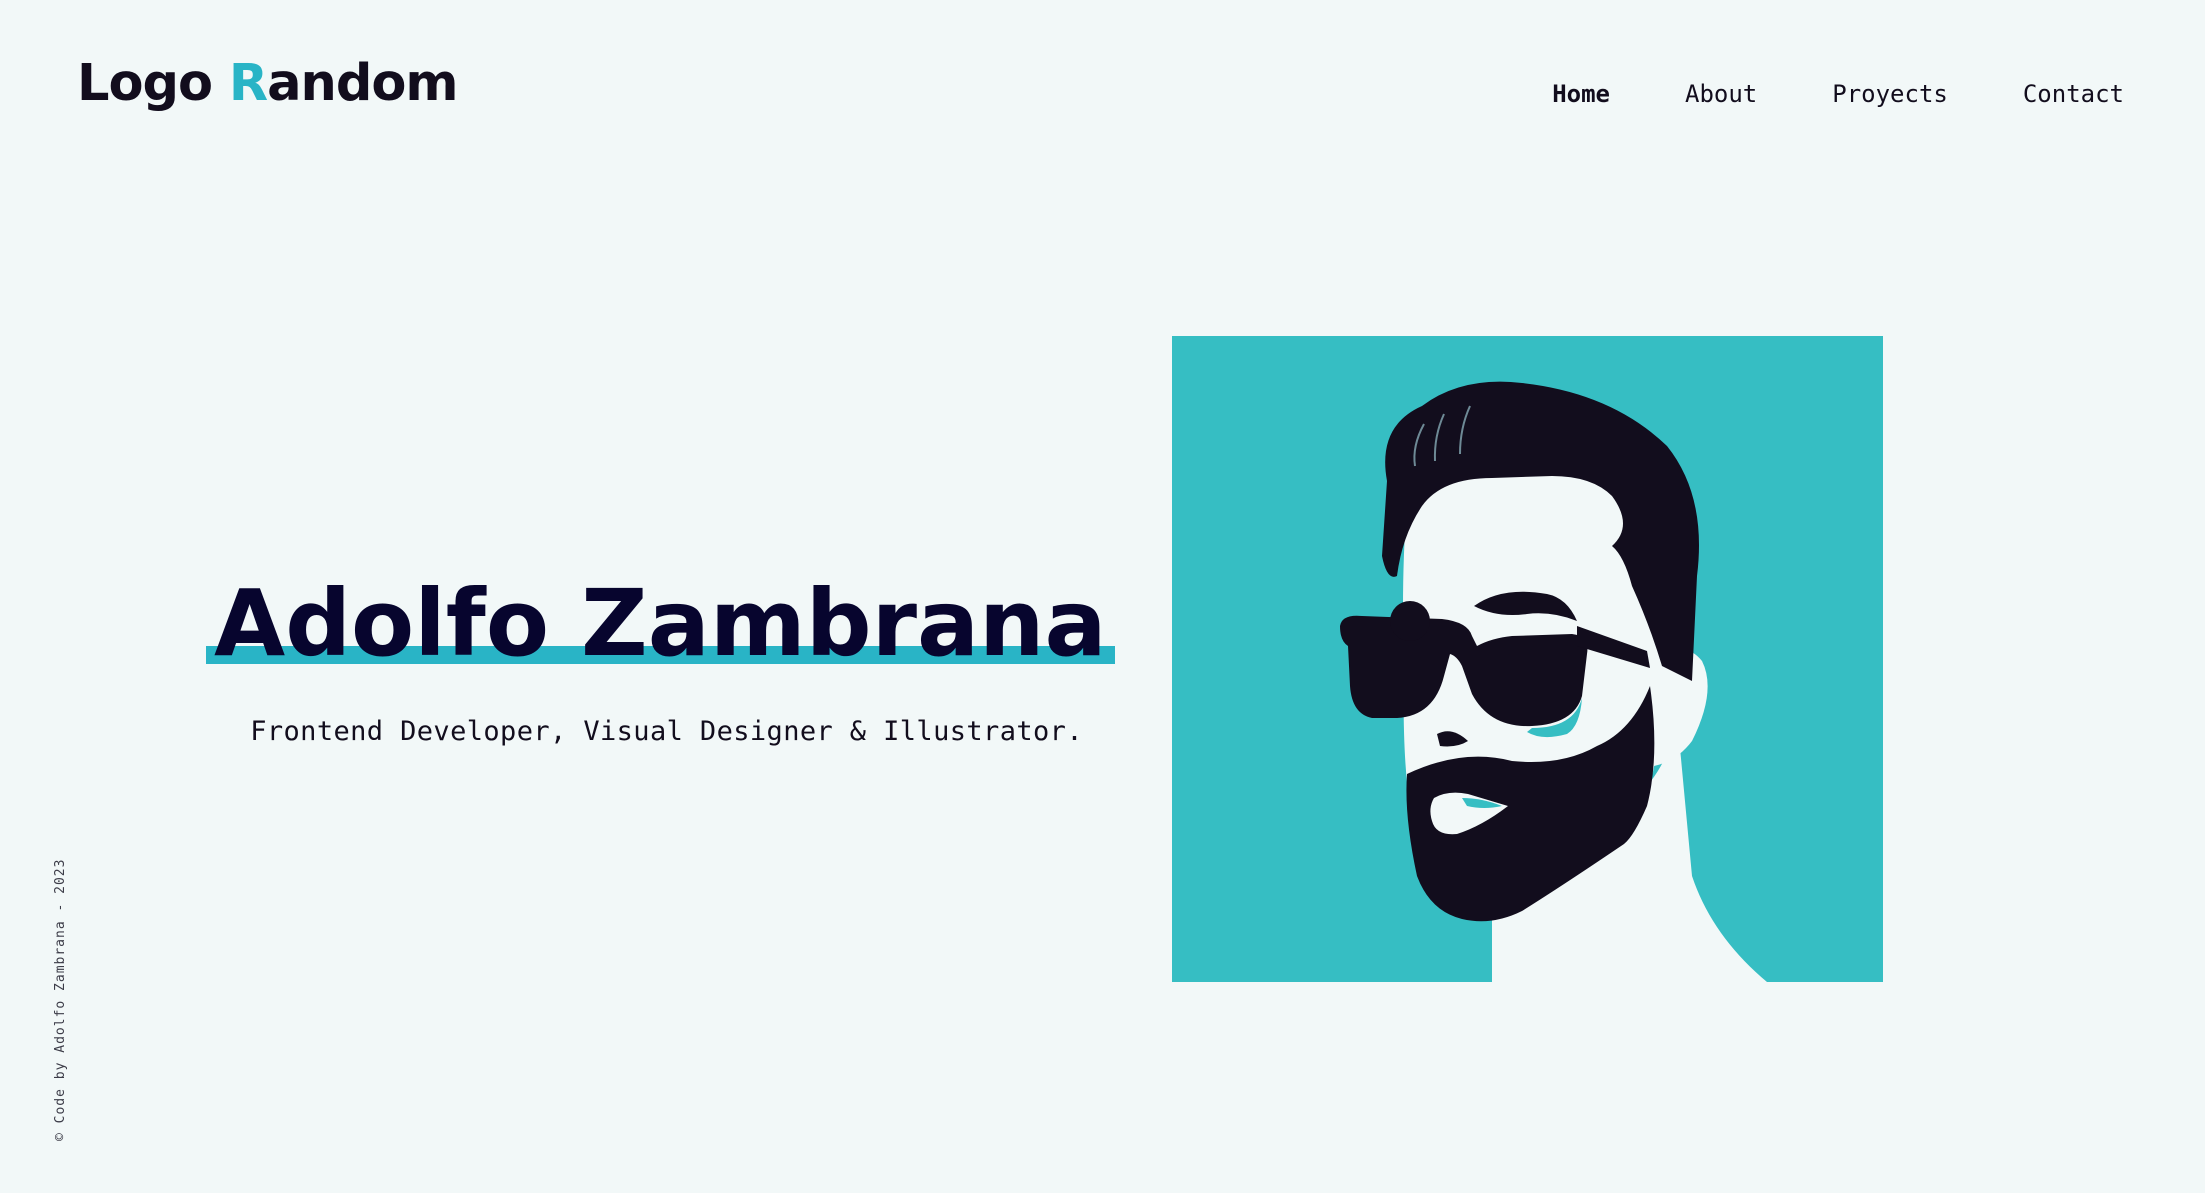 The image size is (2205, 1193). I want to click on copyright-text: © Code by Adolfo Zambrana - 2023, so click(60, 999).